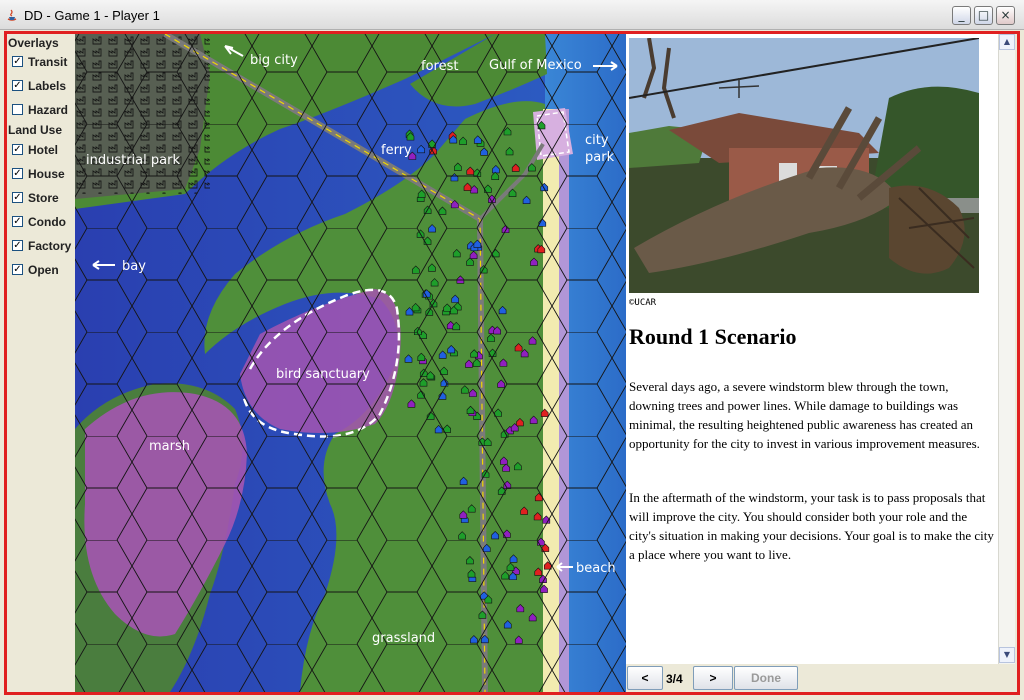 The image size is (1024, 700). I want to click on label-city-park-1: city, so click(597, 140).